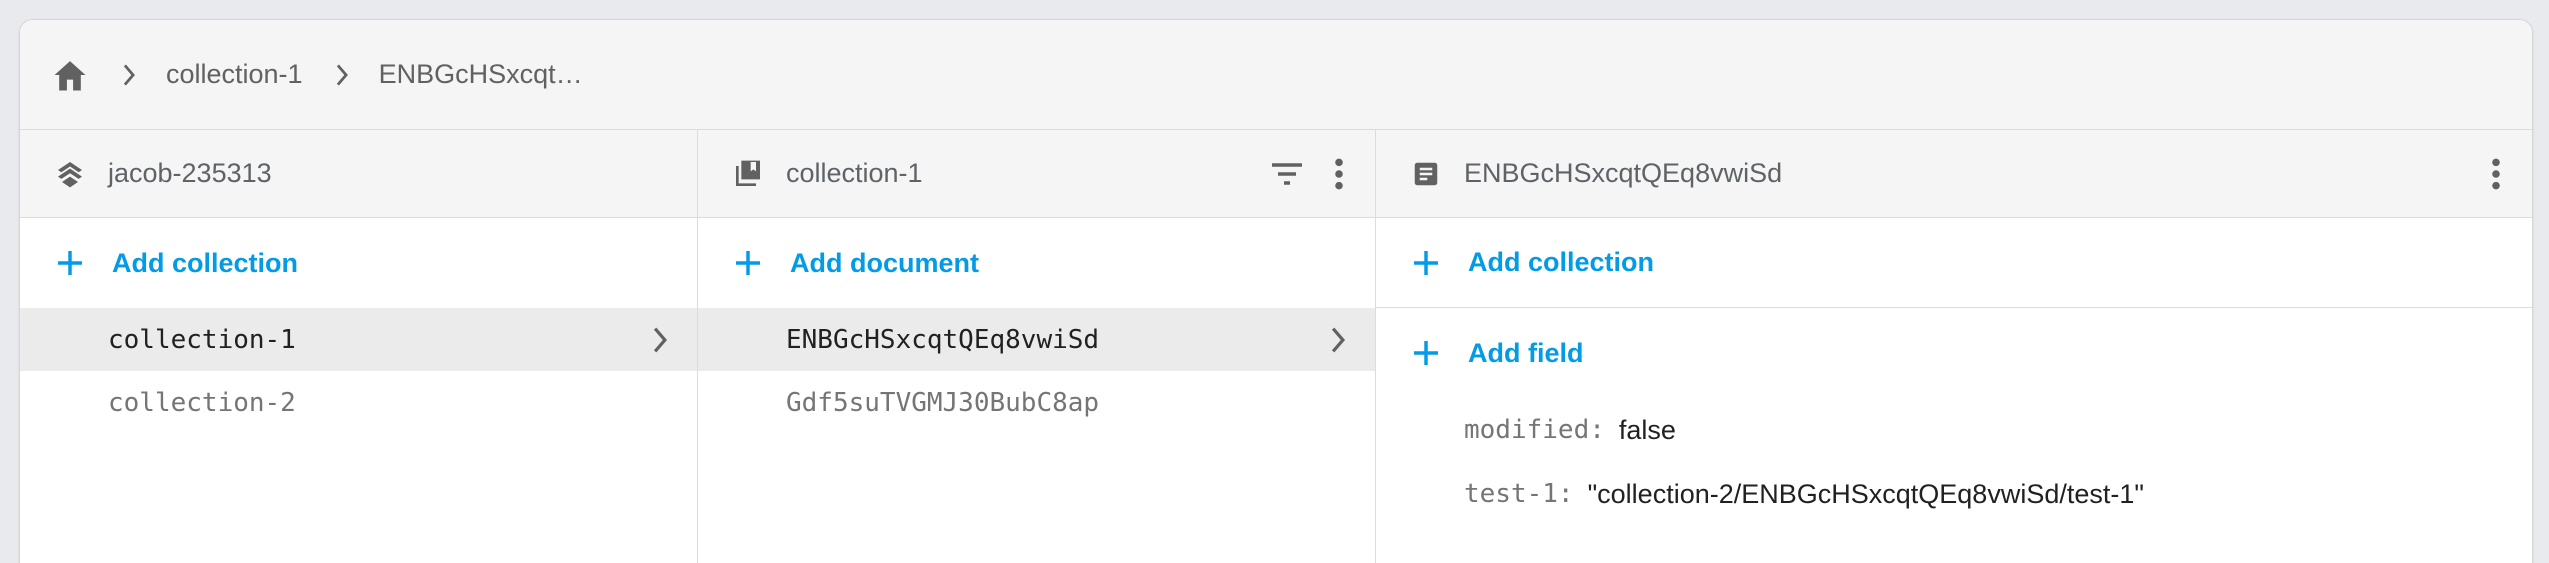 This screenshot has height=563, width=2549. What do you see at coordinates (202, 402) in the screenshot?
I see `list-item-label: collection-2` at bounding box center [202, 402].